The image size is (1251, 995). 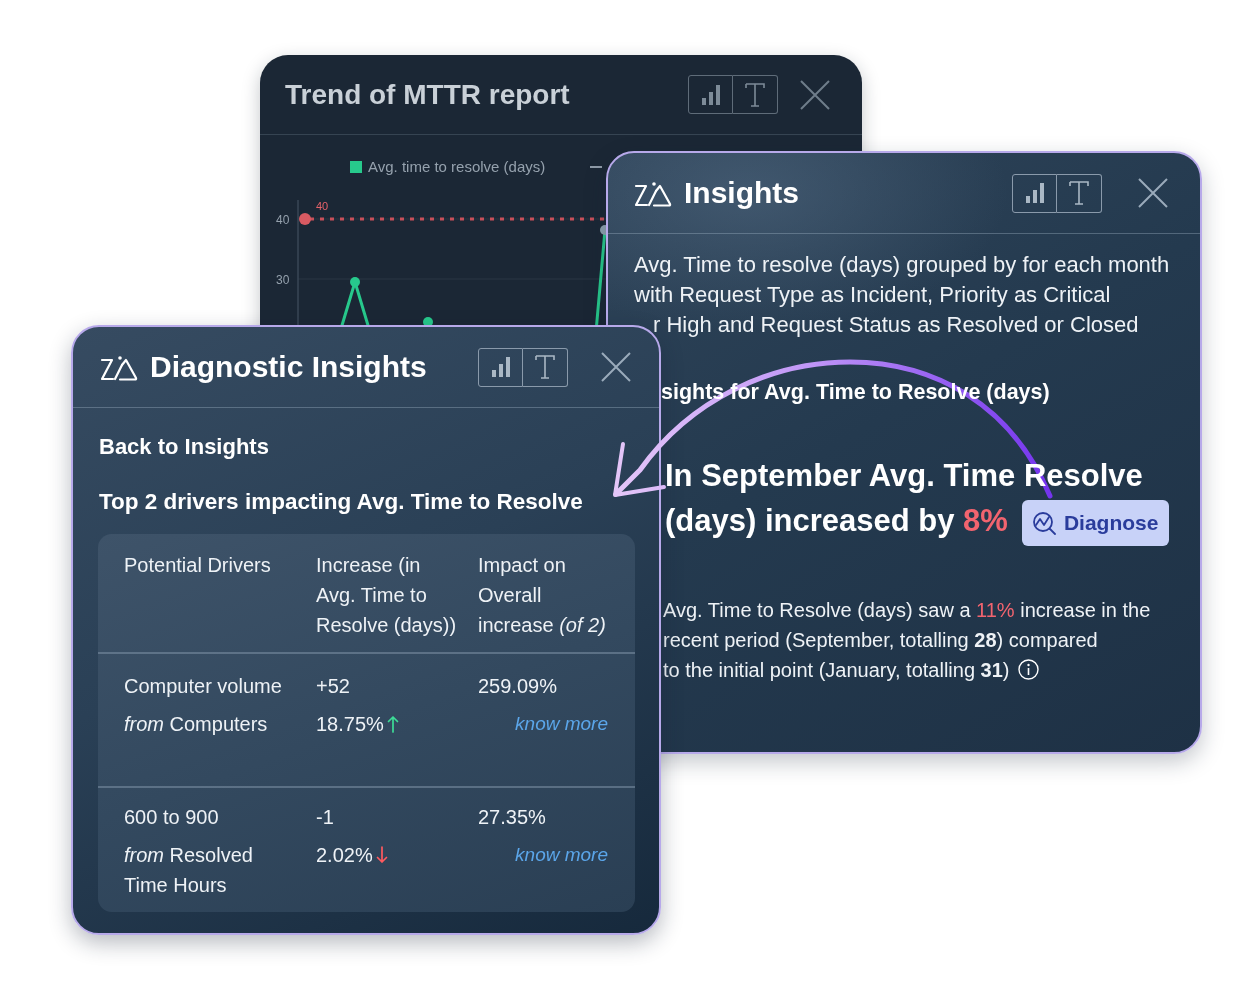 What do you see at coordinates (1028, 669) in the screenshot?
I see `info-icon` at bounding box center [1028, 669].